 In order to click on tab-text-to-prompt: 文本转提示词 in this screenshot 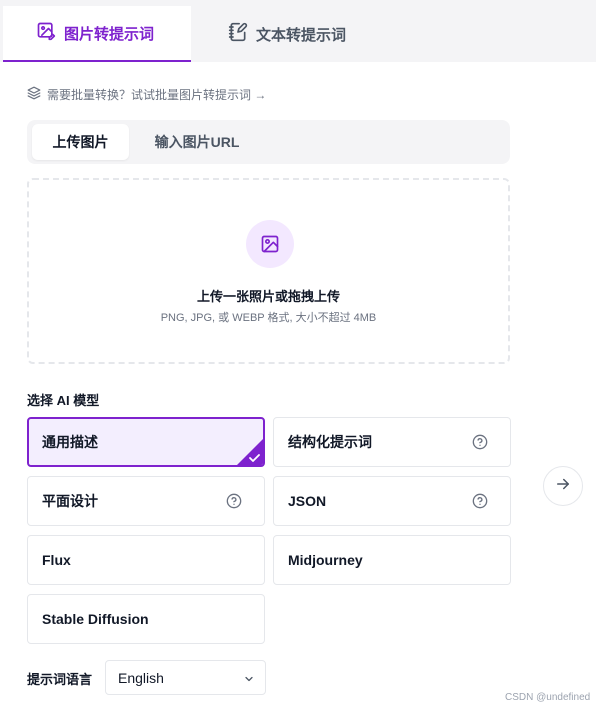, I will do `click(287, 34)`.